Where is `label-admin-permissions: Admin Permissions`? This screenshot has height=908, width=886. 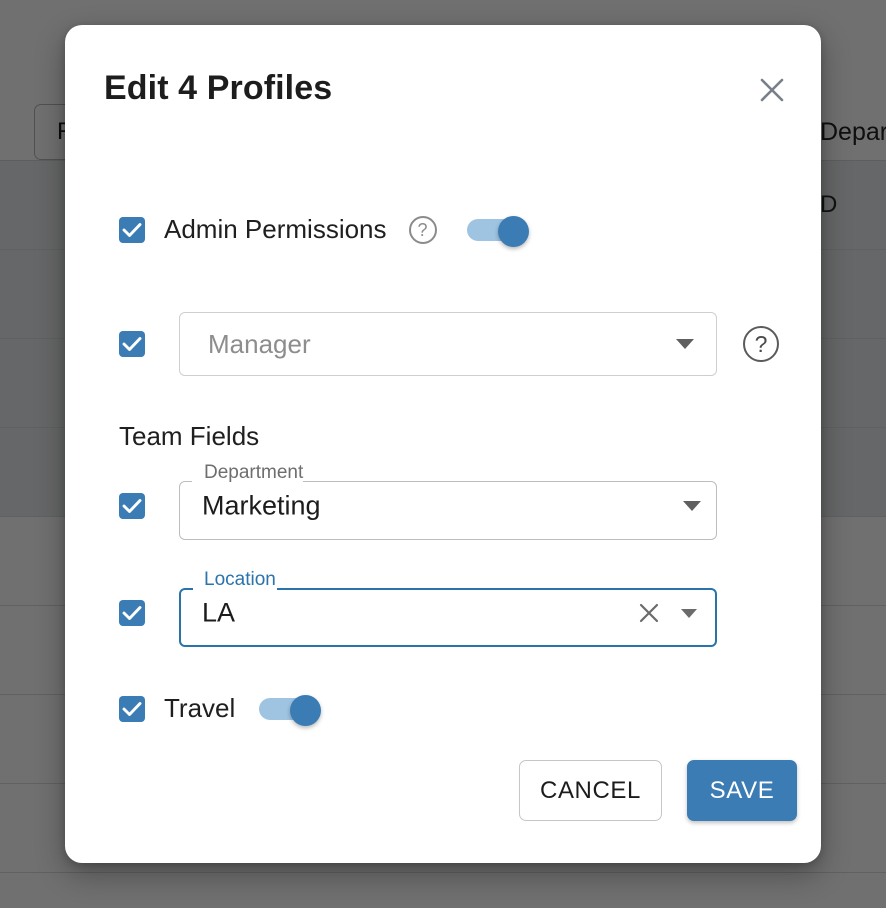 label-admin-permissions: Admin Permissions is located at coordinates (275, 229).